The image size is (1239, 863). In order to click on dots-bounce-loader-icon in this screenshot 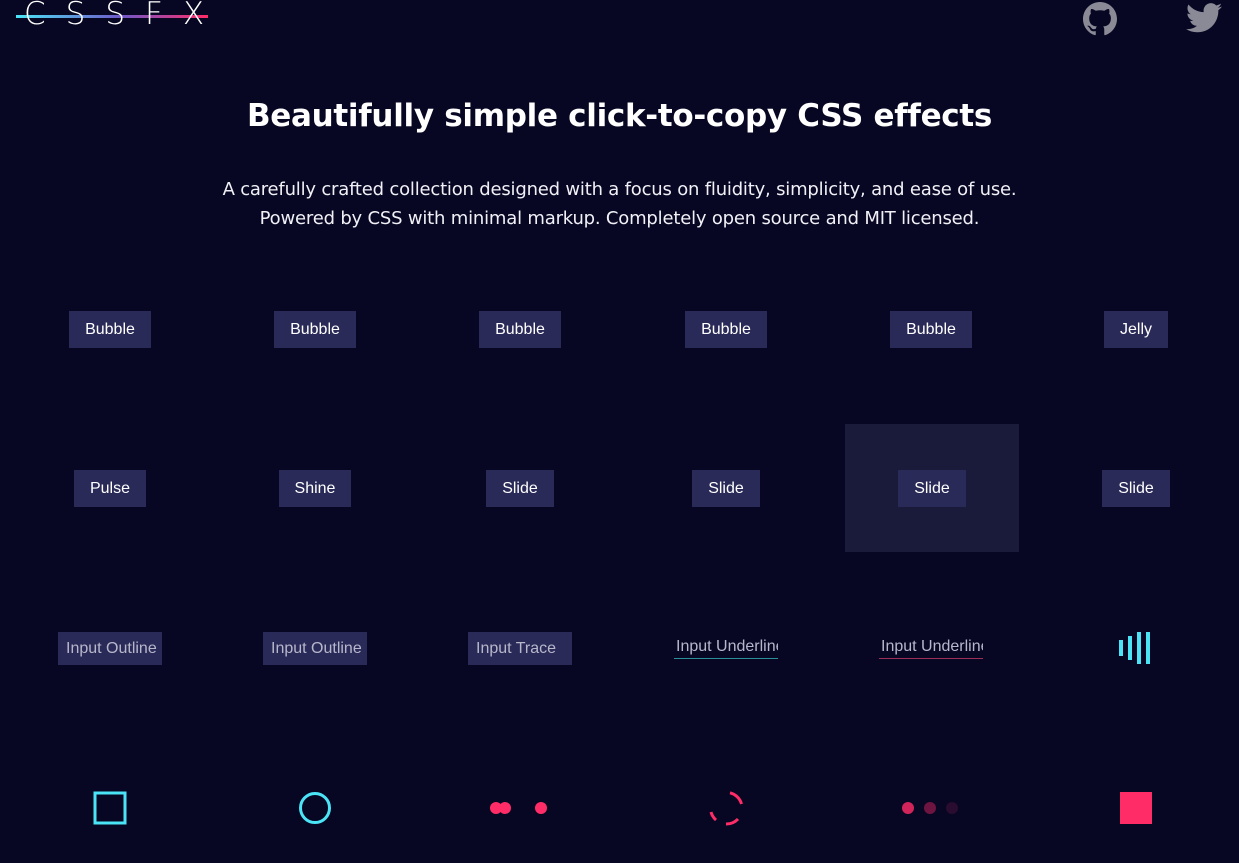, I will do `click(518, 808)`.